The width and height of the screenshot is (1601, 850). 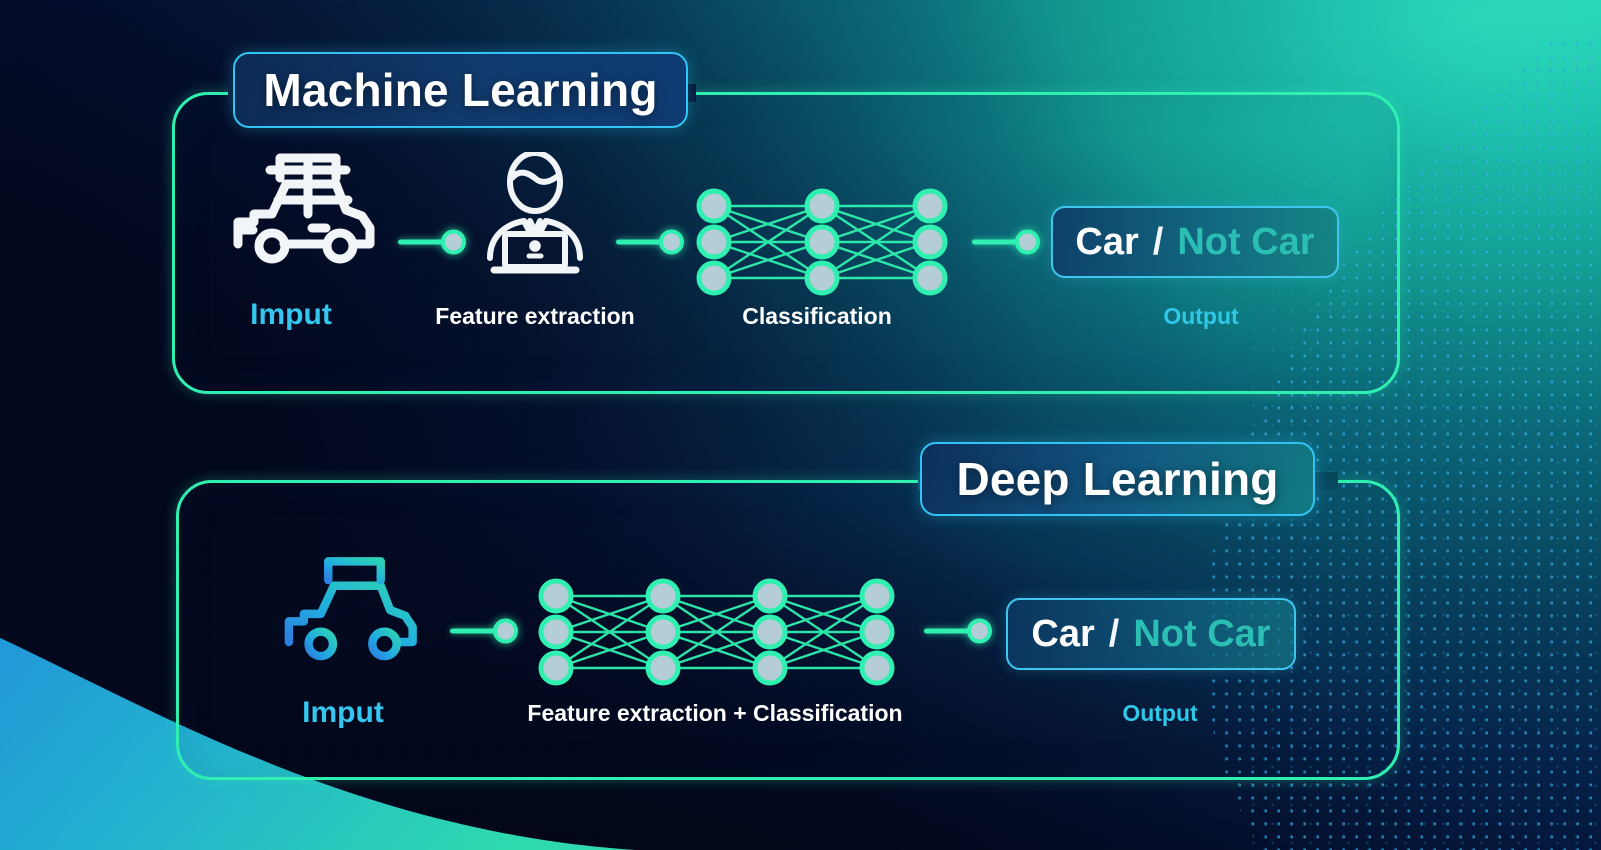 I want to click on dl-output-chip: Car / Not Car, so click(x=1151, y=634).